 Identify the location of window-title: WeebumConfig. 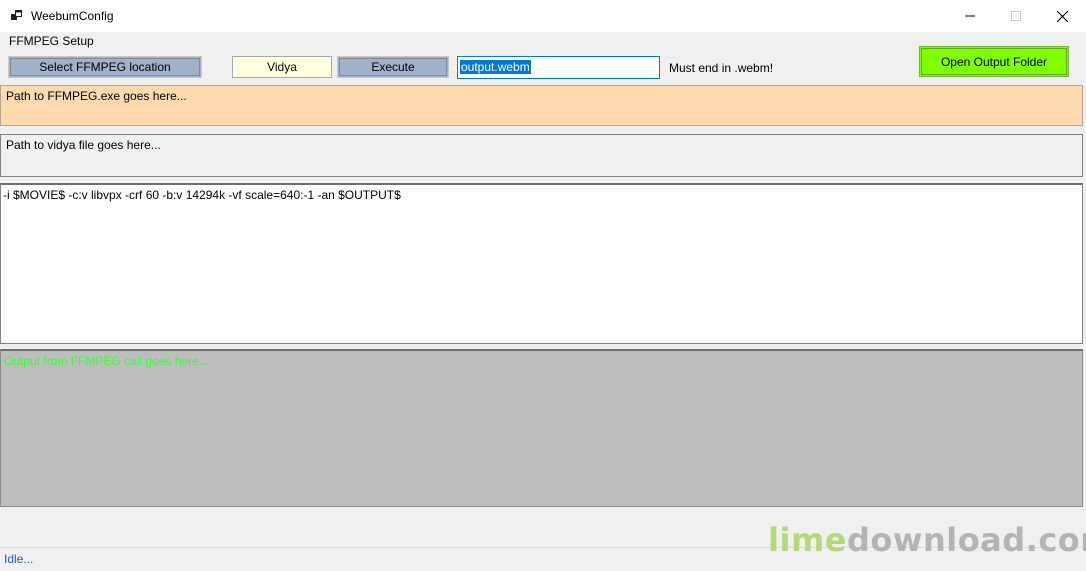
(72, 16).